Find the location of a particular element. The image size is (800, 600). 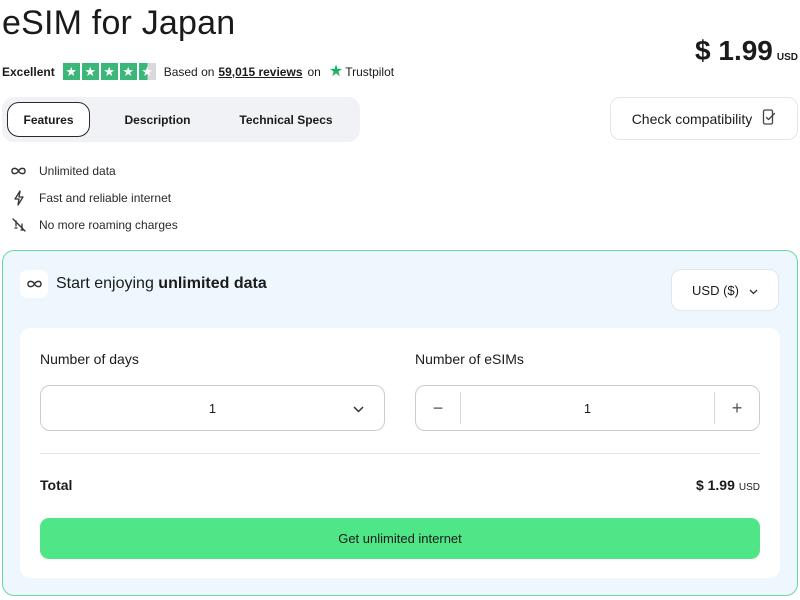

esims-label: Number of eSIMs is located at coordinates (469, 359).